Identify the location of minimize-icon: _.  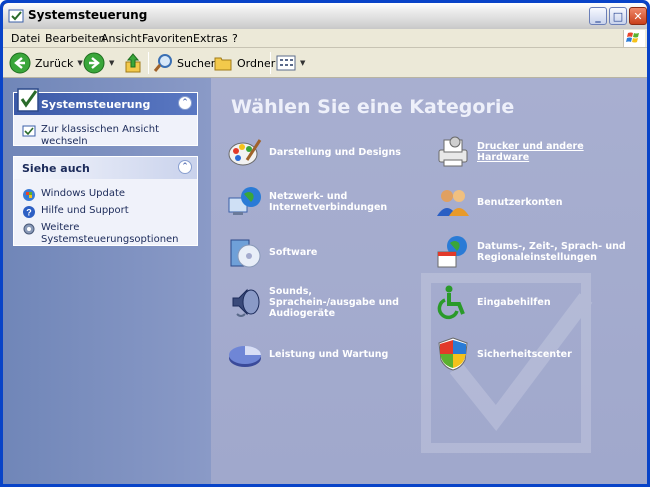
(598, 16).